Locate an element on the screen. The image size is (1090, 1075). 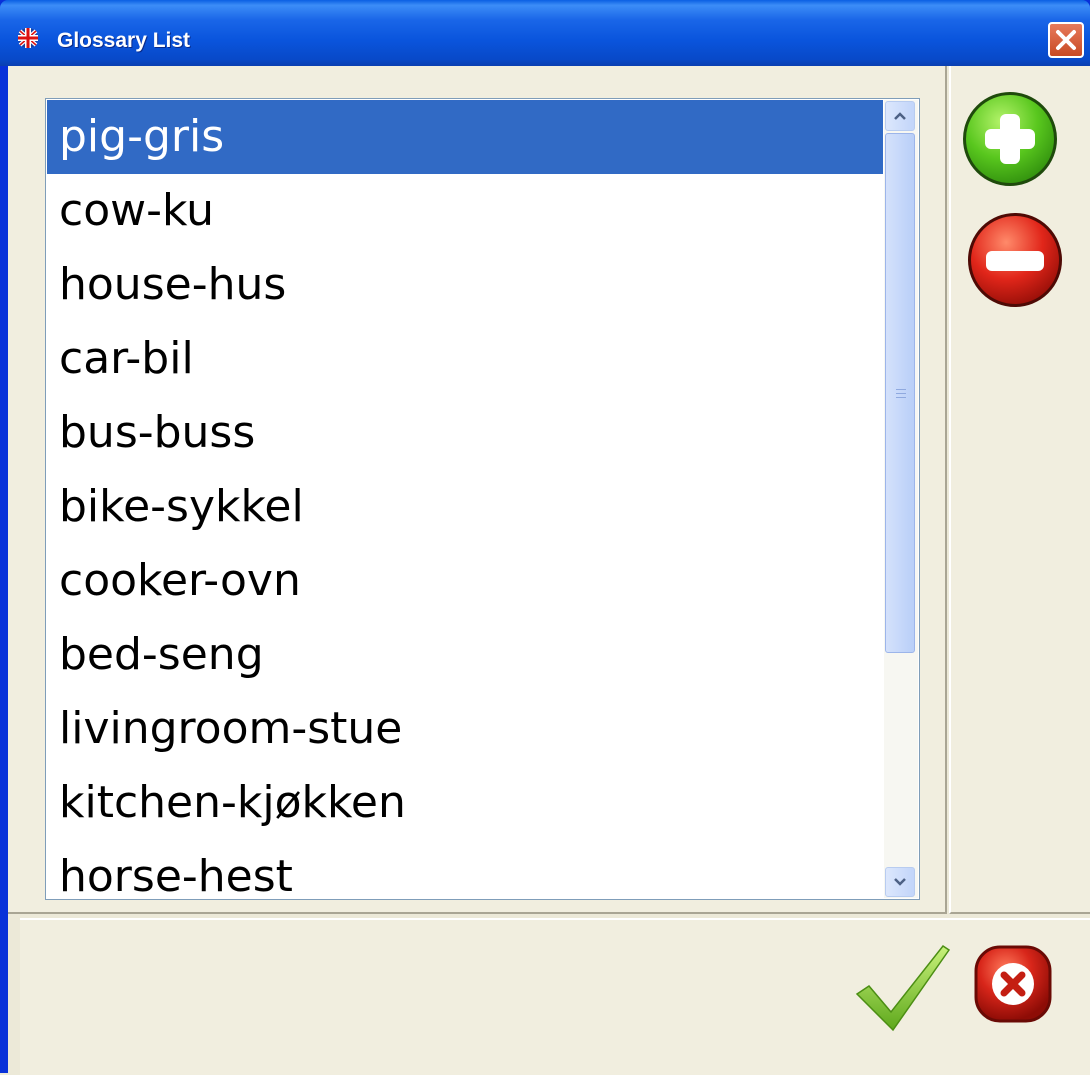
close-button is located at coordinates (1066, 40).